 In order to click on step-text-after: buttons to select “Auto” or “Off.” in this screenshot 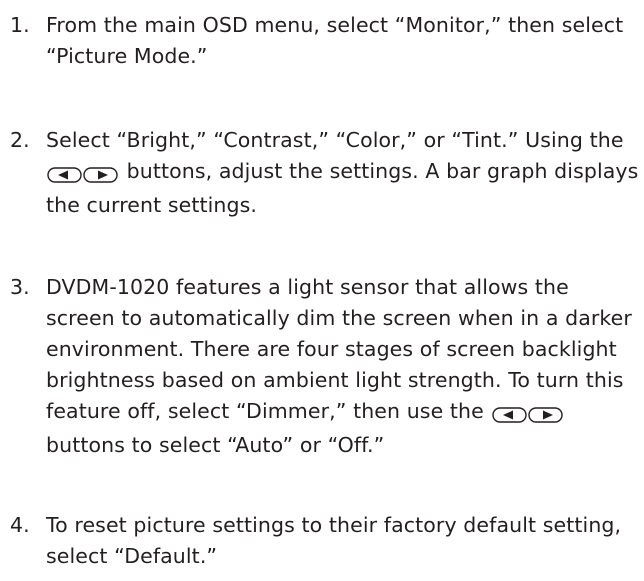, I will do `click(215, 445)`.